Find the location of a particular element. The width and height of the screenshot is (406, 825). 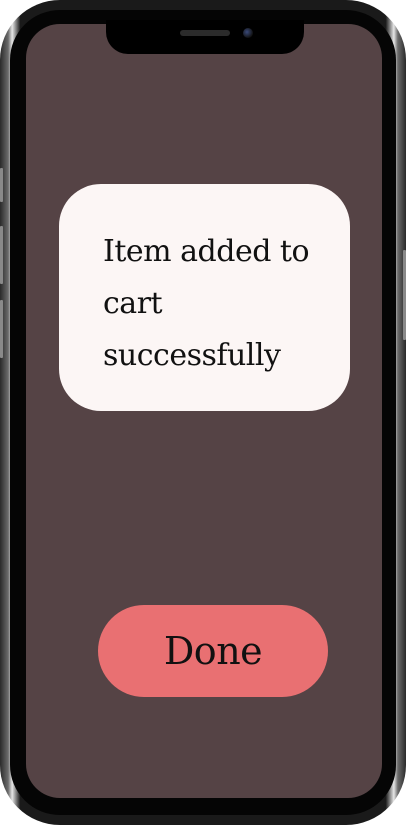

speaker-grille is located at coordinates (205, 33).